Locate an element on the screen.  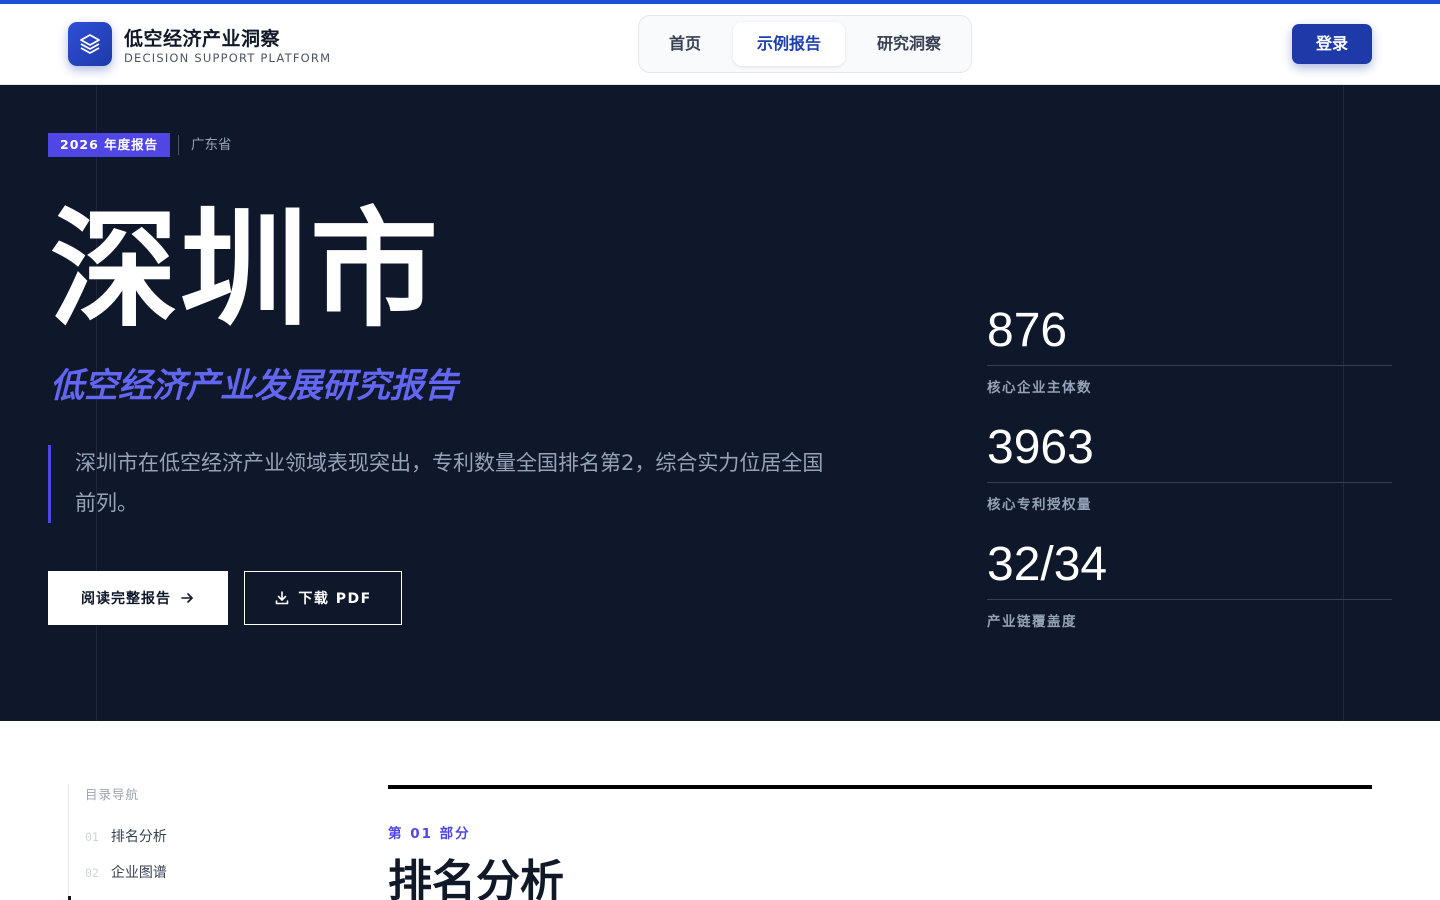
toc-item-label: 企业图谱 is located at coordinates (138, 873).